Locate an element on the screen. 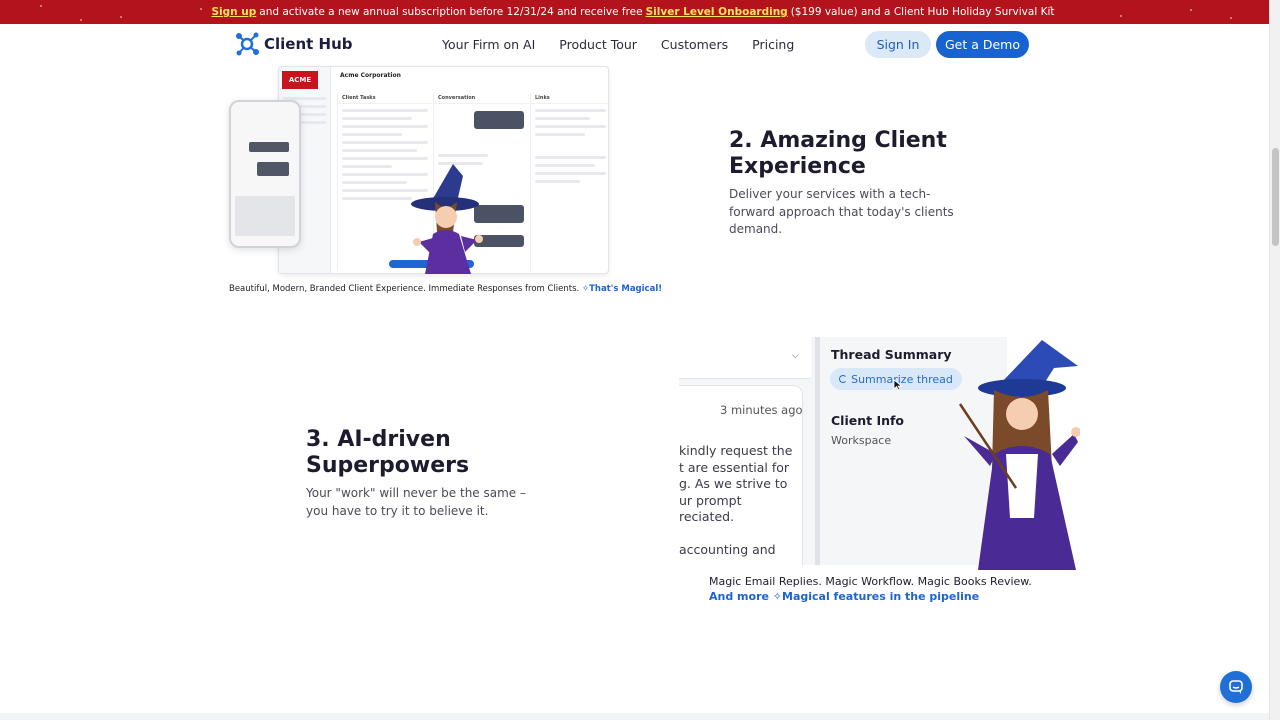 This screenshot has height=720, width=1280. get-a-demo-button: Get a Demo is located at coordinates (982, 44).